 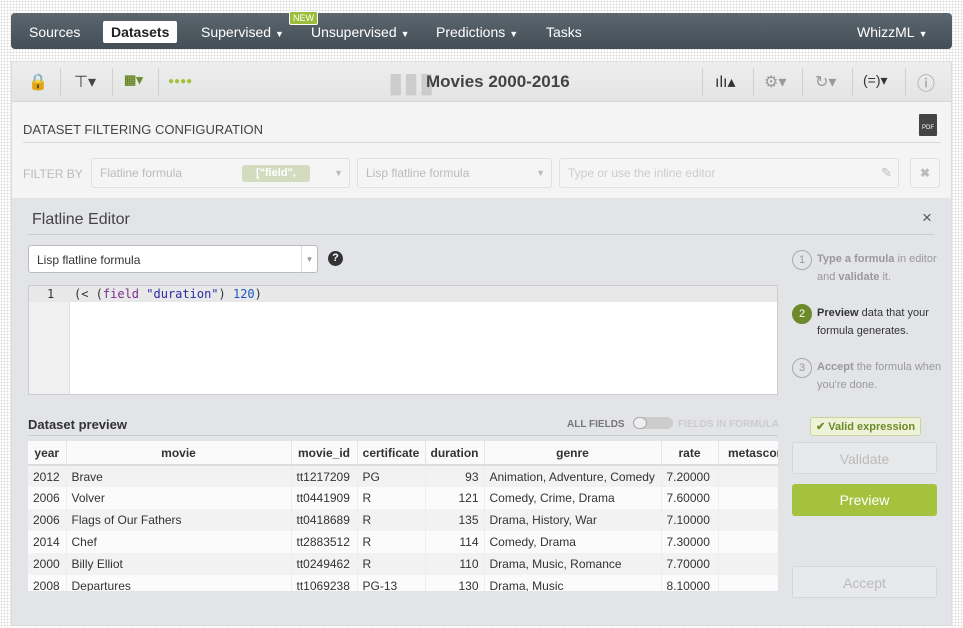 I want to click on column-header-movie: movie, so click(x=179, y=453).